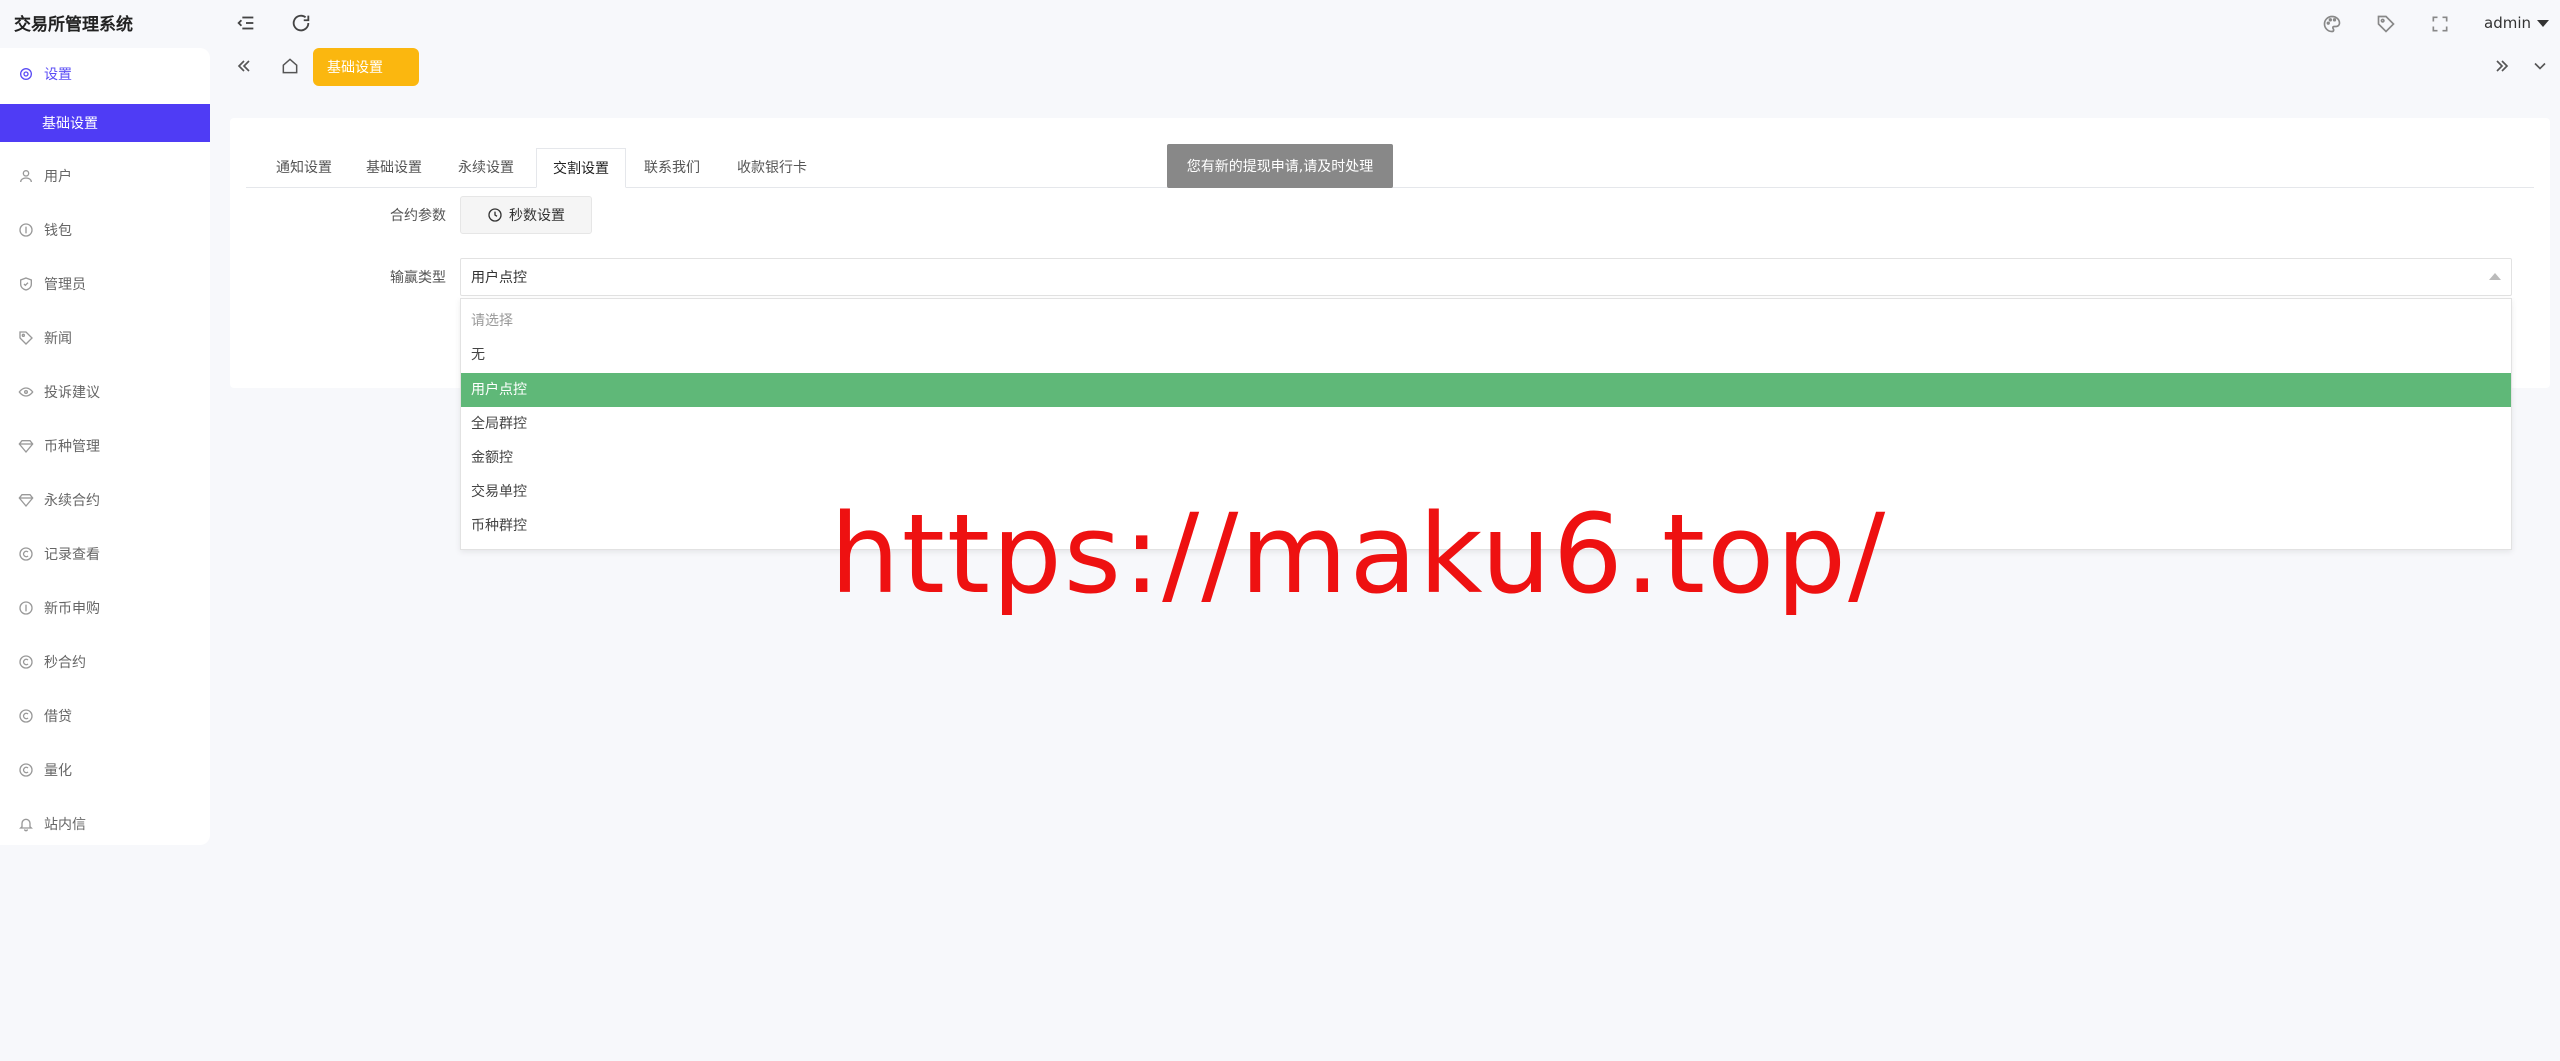  I want to click on user-menu: admin, so click(2516, 23).